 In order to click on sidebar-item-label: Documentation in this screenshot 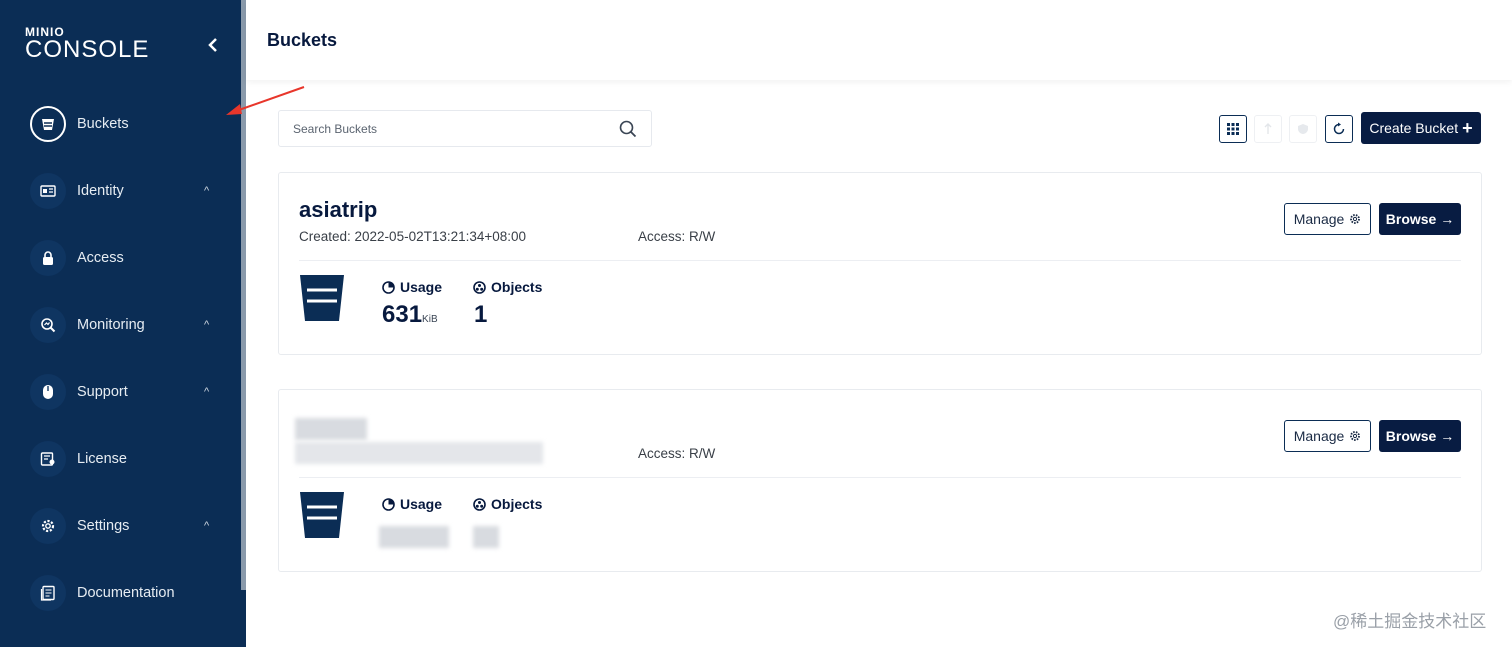, I will do `click(126, 593)`.